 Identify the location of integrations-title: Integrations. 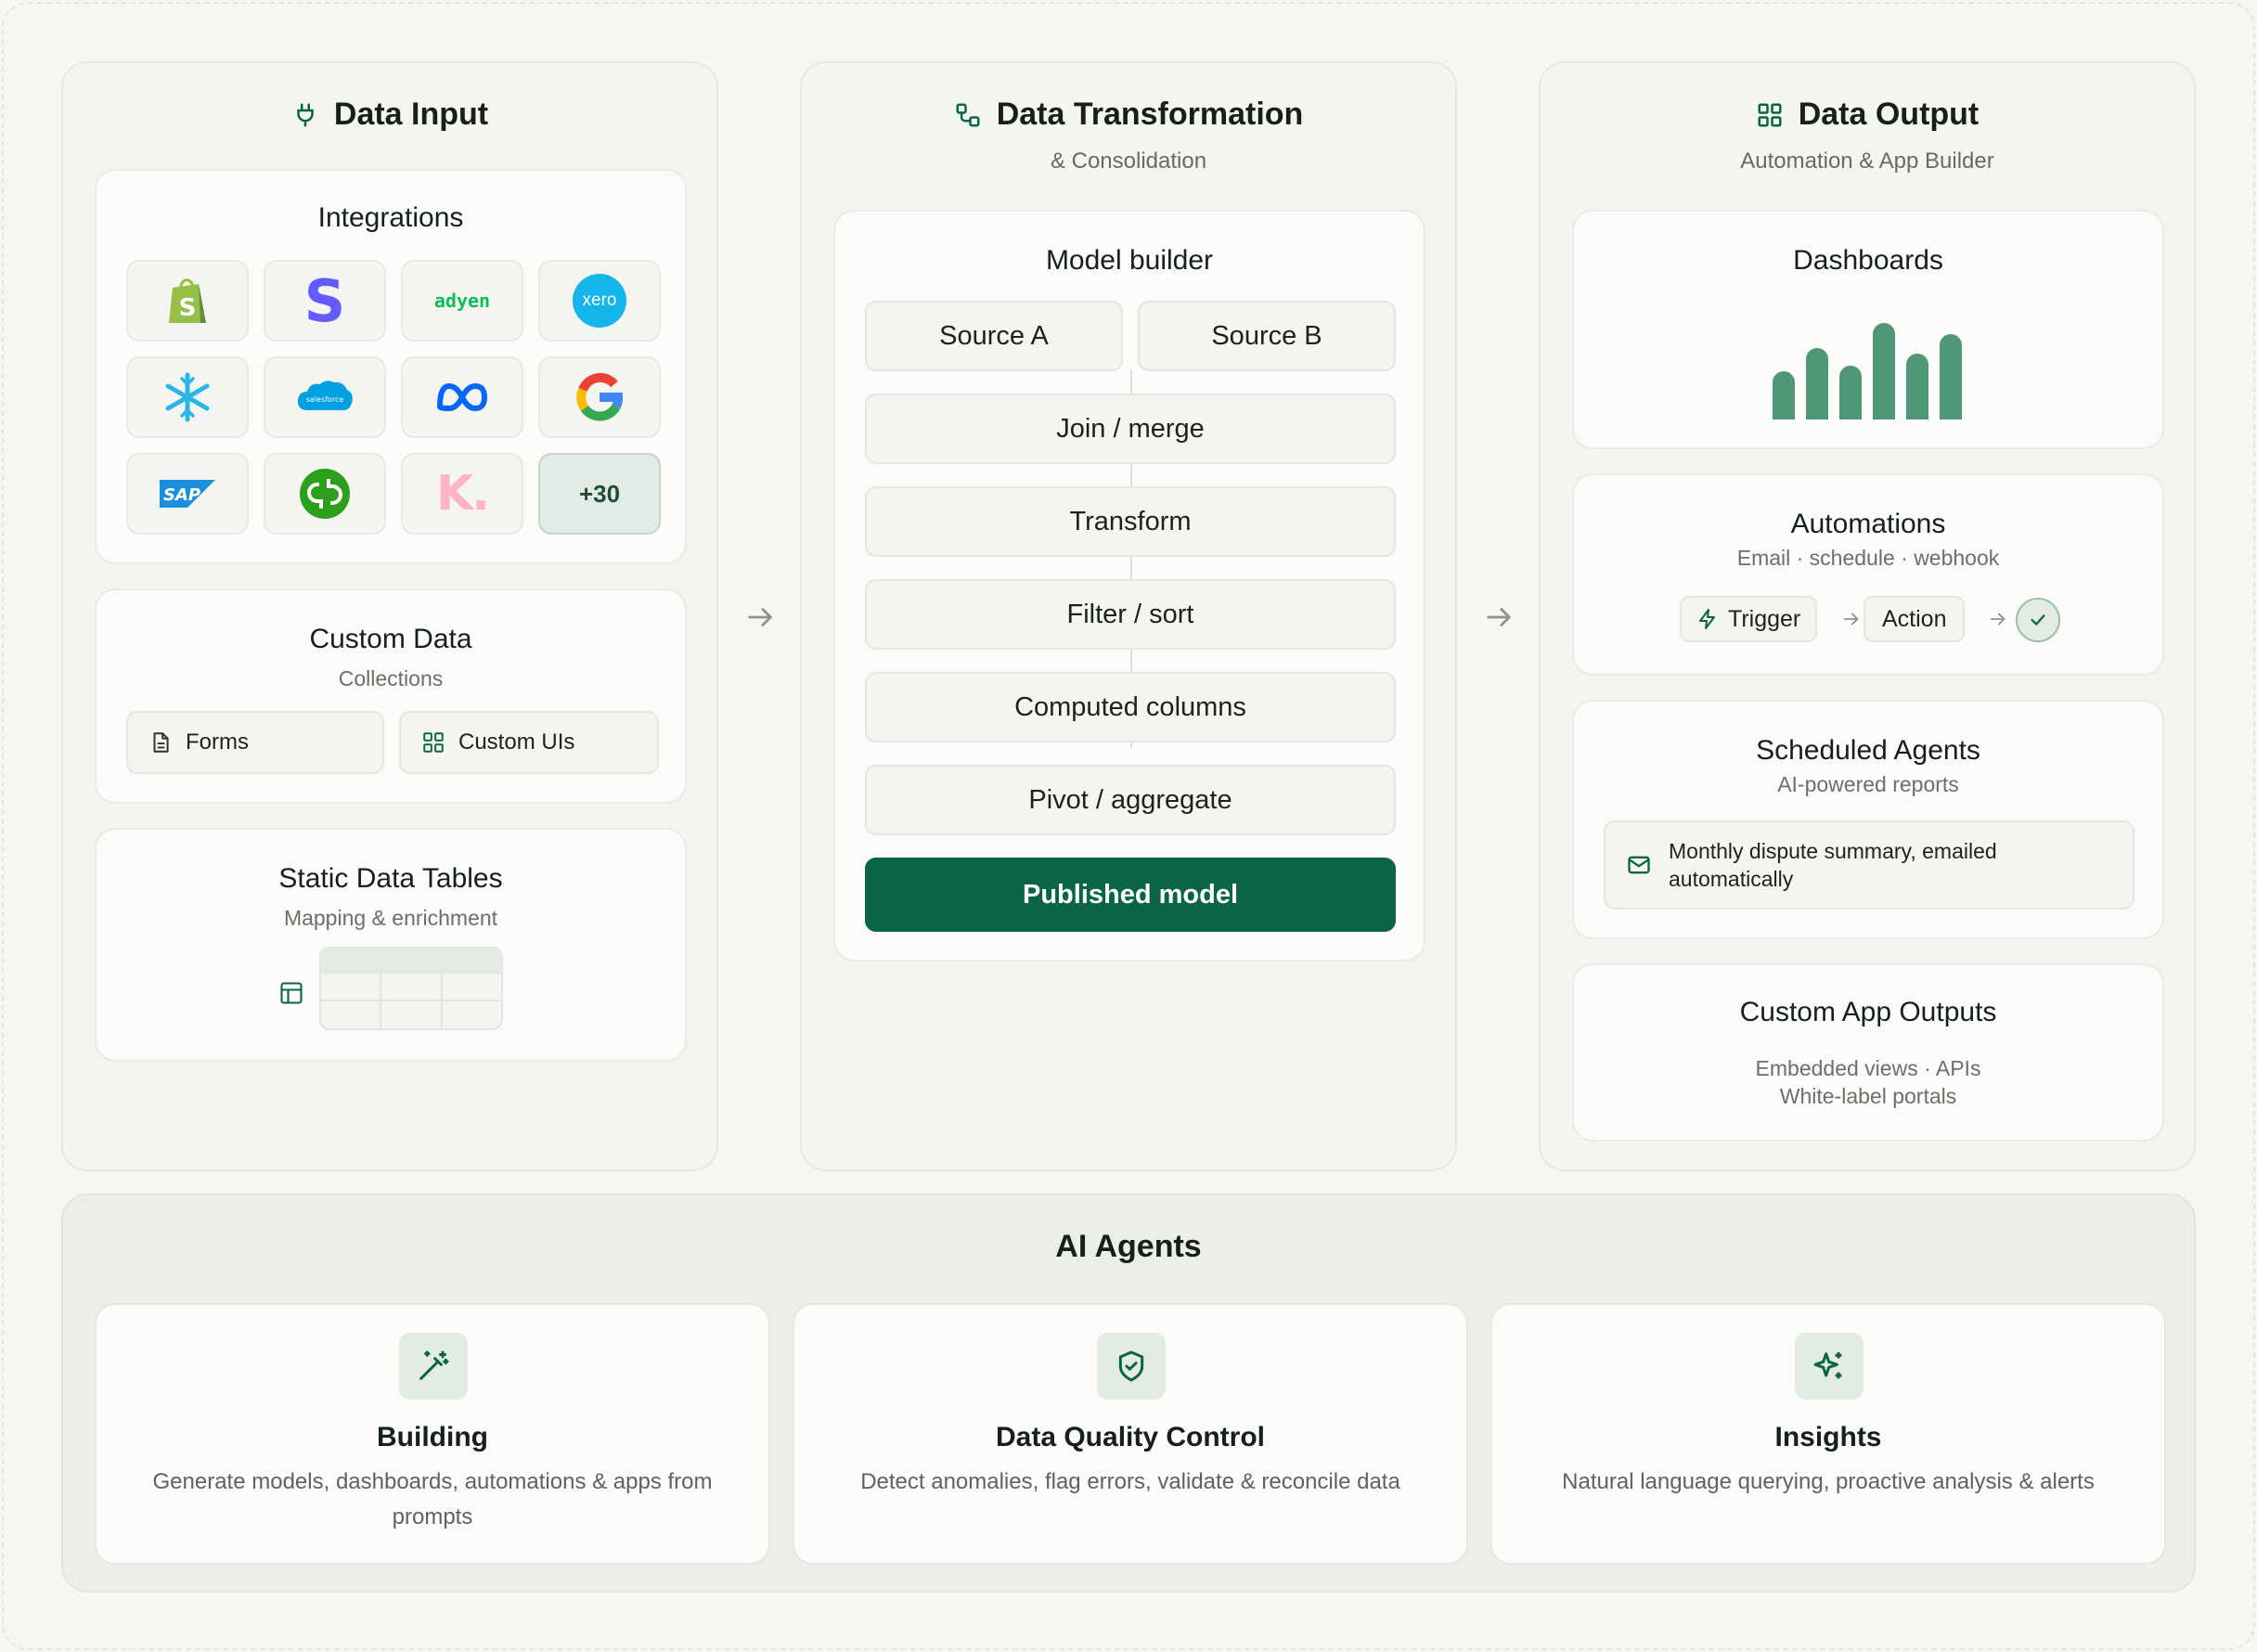
(390, 217).